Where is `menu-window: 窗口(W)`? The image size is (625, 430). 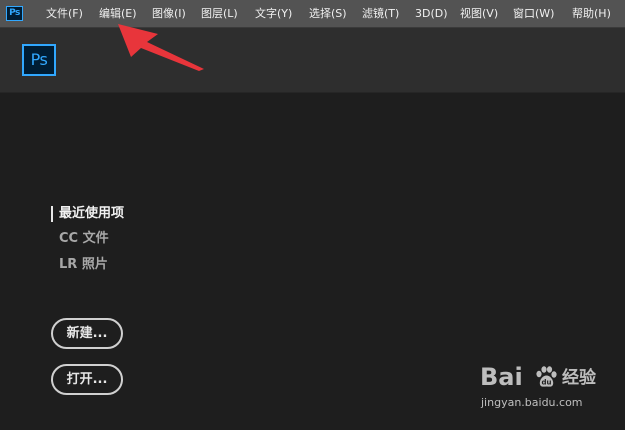
menu-window: 窗口(W) is located at coordinates (533, 14).